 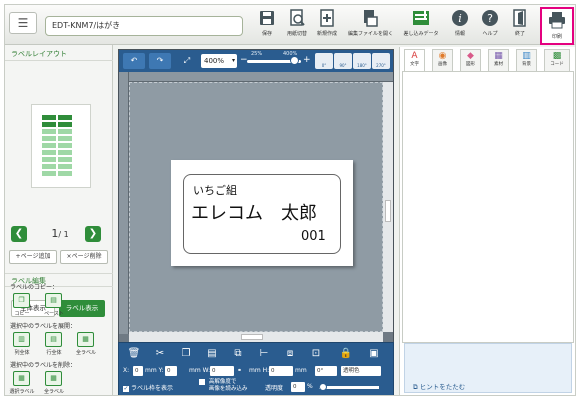 What do you see at coordinates (526, 60) in the screenshot?
I see `tab-background: ▥ 背景` at bounding box center [526, 60].